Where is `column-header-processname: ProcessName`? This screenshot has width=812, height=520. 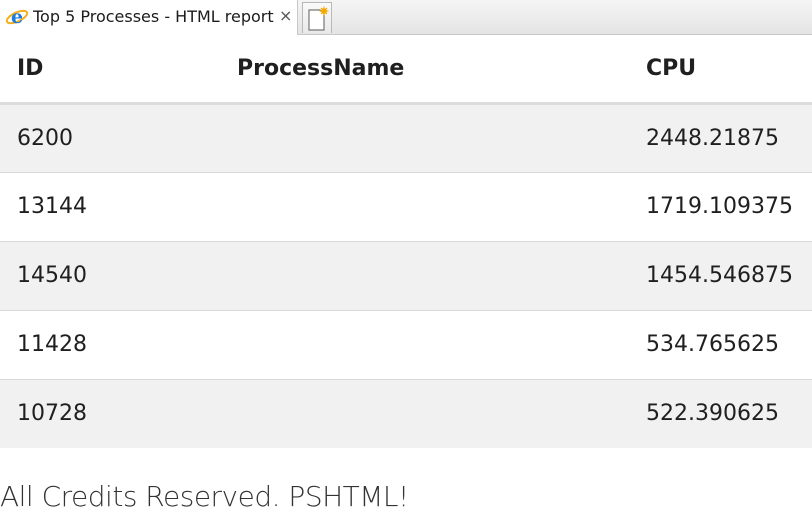
column-header-processname: ProcessName is located at coordinates (441, 70).